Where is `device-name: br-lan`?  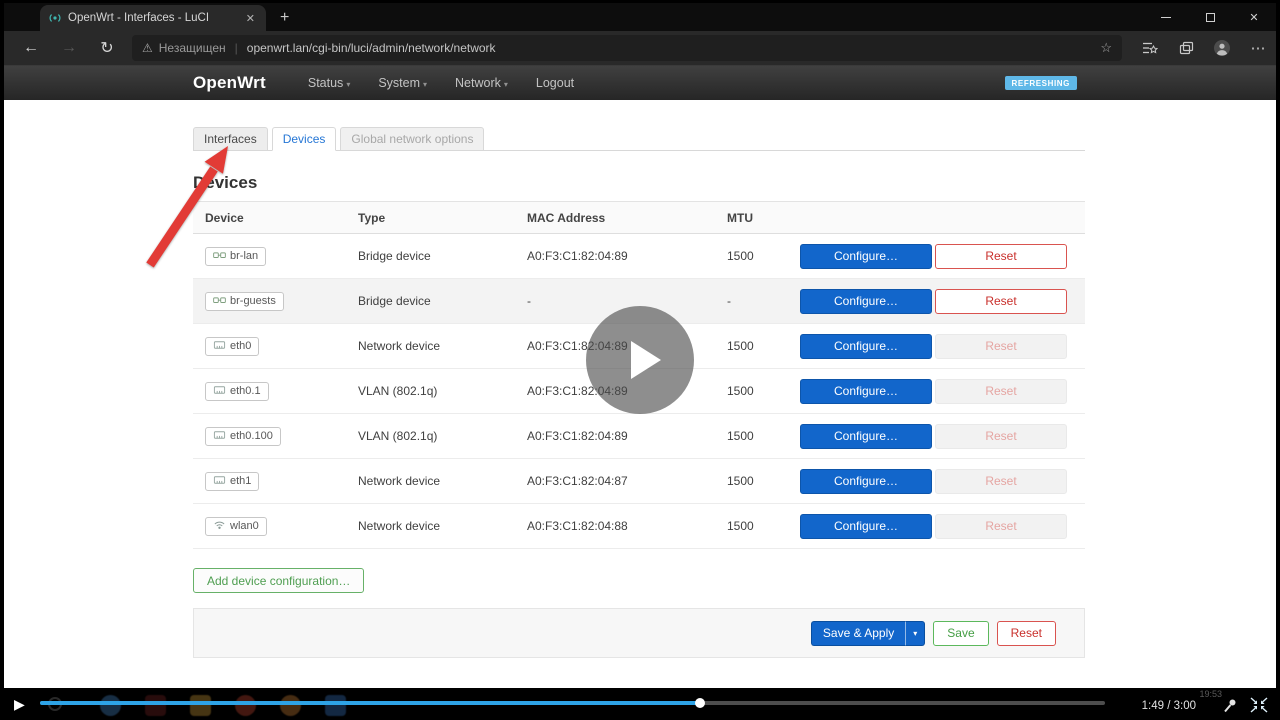
device-name: br-lan is located at coordinates (244, 256).